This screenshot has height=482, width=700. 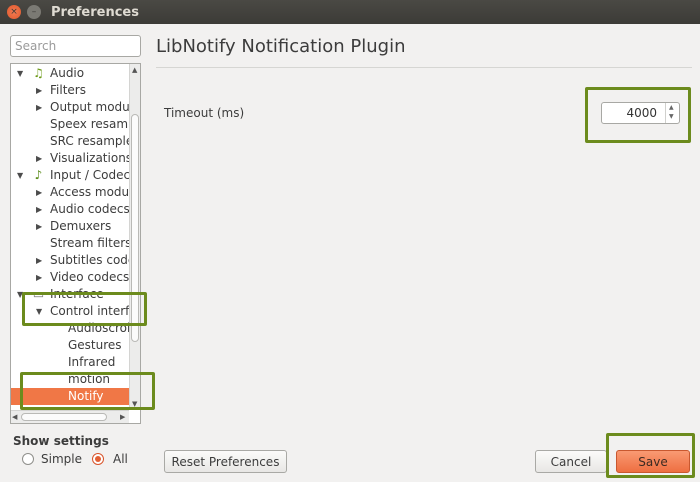 I want to click on tree-item-label: Output modu, so click(x=89, y=107).